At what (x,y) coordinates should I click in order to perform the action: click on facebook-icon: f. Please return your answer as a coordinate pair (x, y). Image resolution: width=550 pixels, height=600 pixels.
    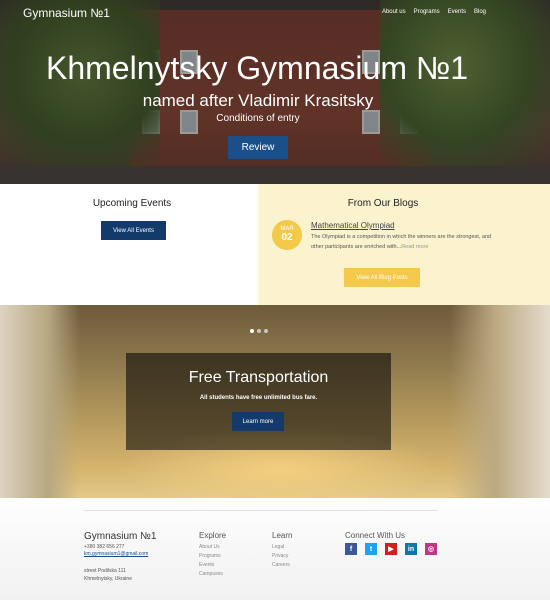
    Looking at the image, I should click on (351, 549).